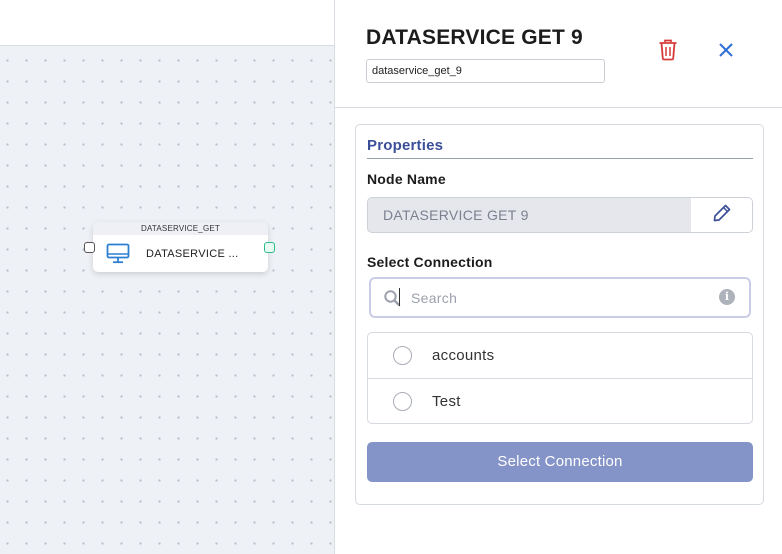 This screenshot has height=554, width=782. Describe the element at coordinates (430, 262) in the screenshot. I see `select-connection-label: Select Connection` at that location.